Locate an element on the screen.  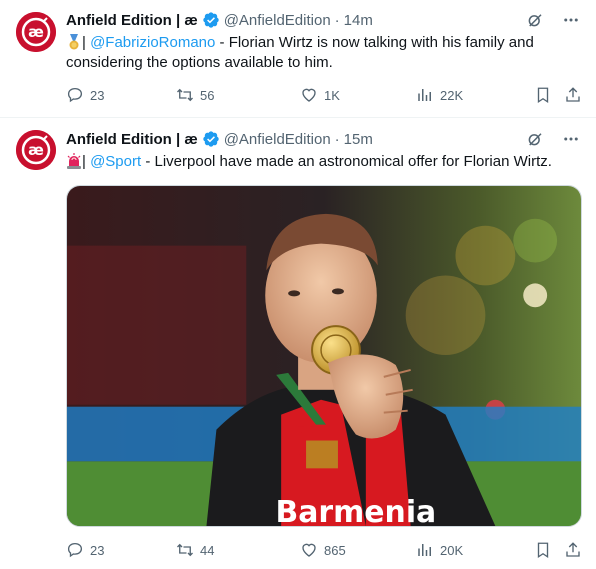
view-count: 22K is located at coordinates (452, 95).